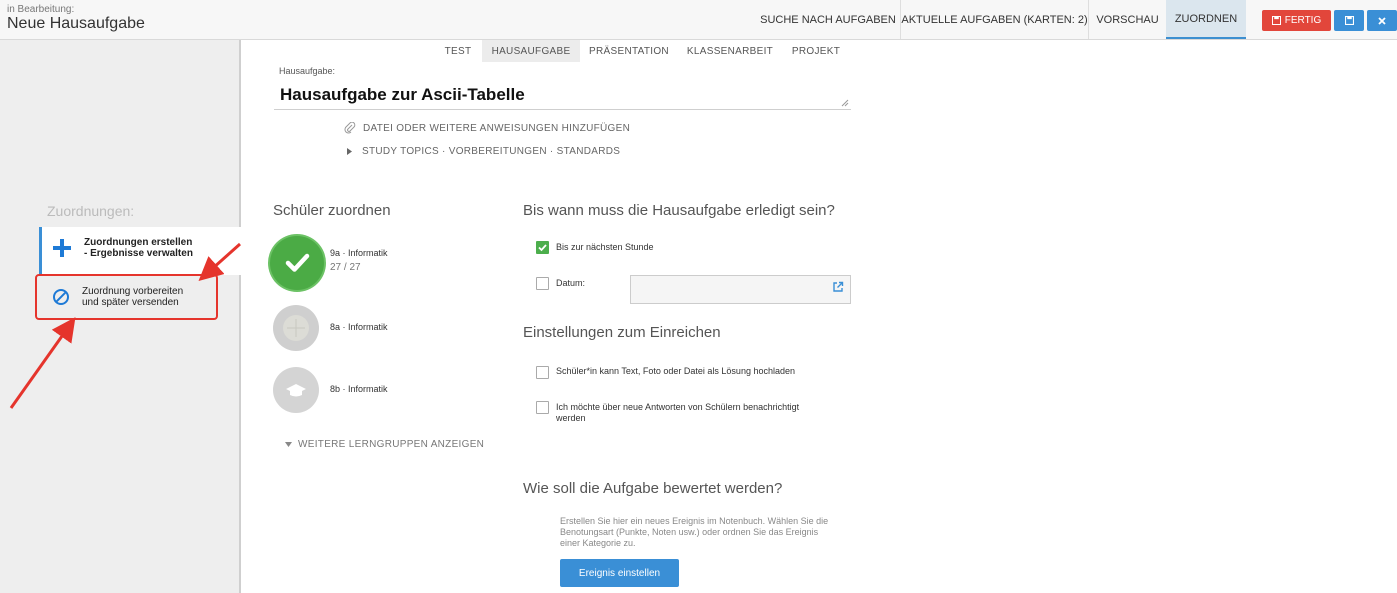 Image resolution: width=1397 pixels, height=593 pixels. What do you see at coordinates (542, 407) in the screenshot?
I see `notify-checkbox` at bounding box center [542, 407].